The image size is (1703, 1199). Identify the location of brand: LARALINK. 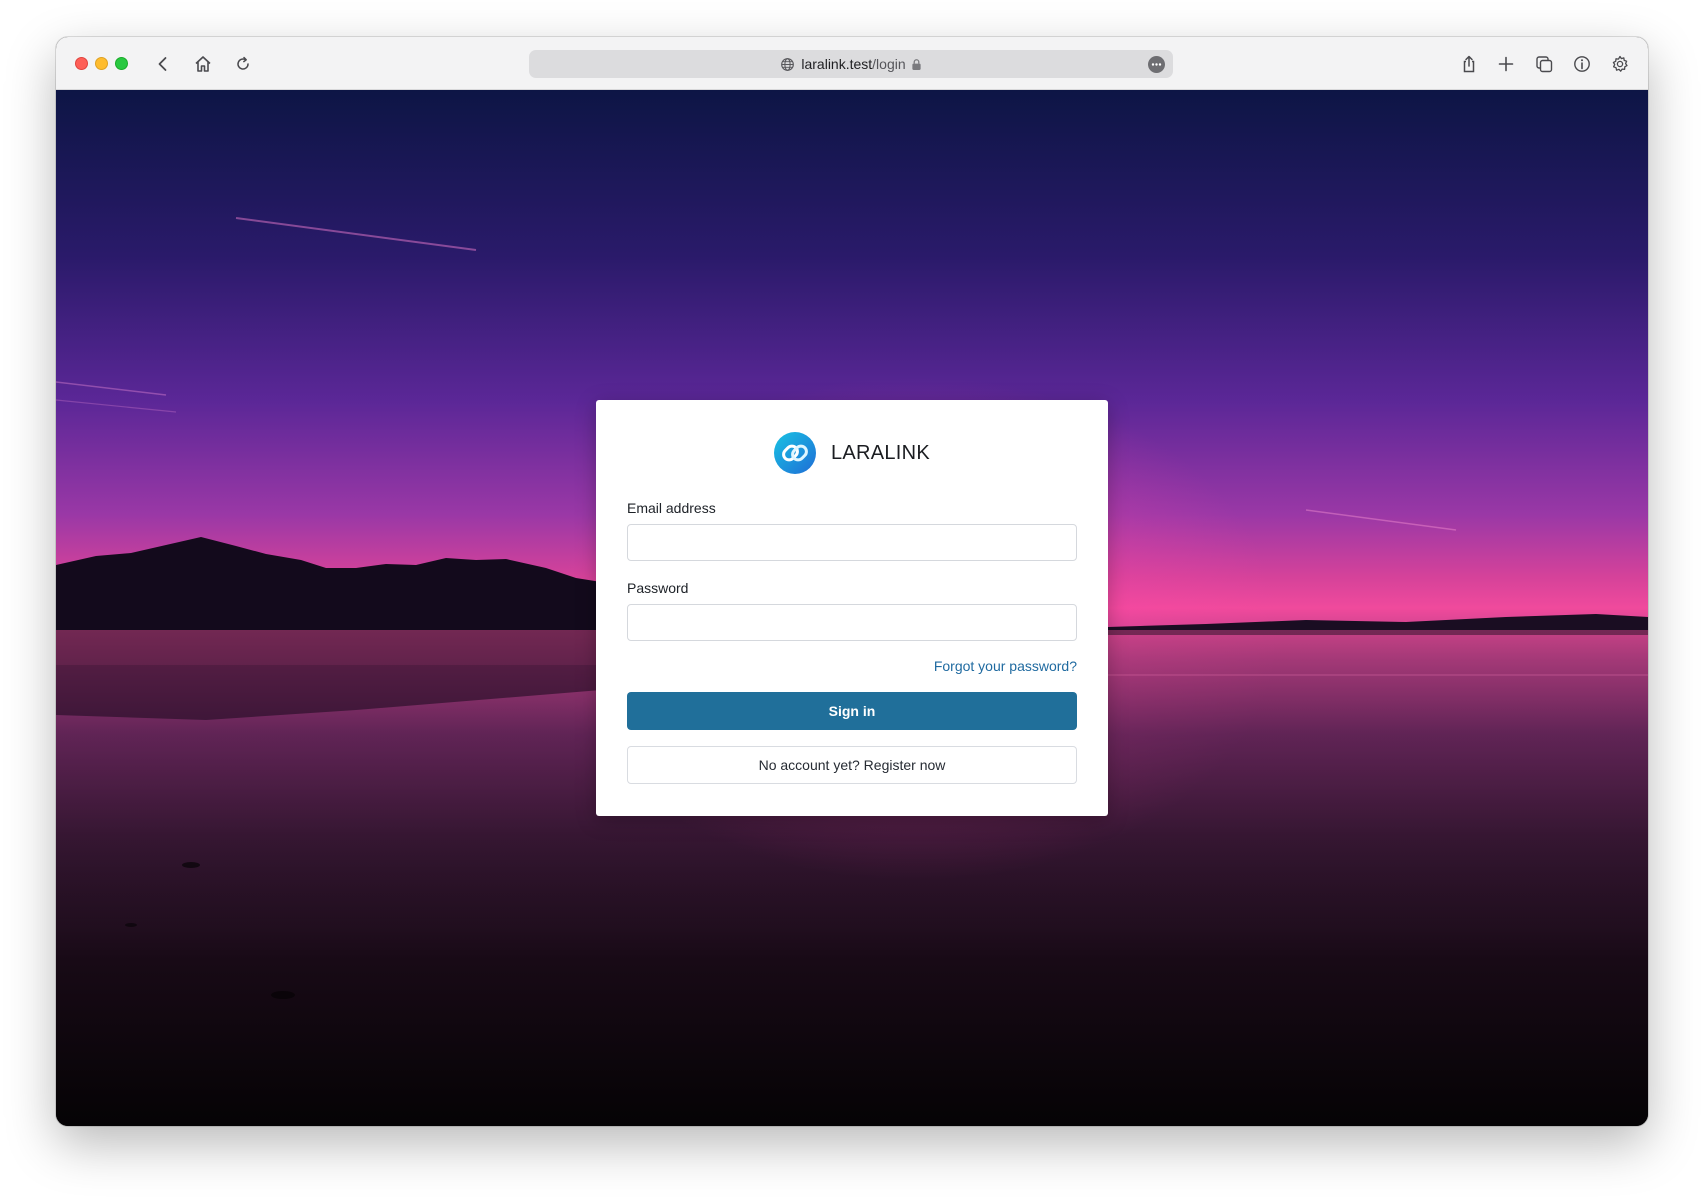
(852, 453).